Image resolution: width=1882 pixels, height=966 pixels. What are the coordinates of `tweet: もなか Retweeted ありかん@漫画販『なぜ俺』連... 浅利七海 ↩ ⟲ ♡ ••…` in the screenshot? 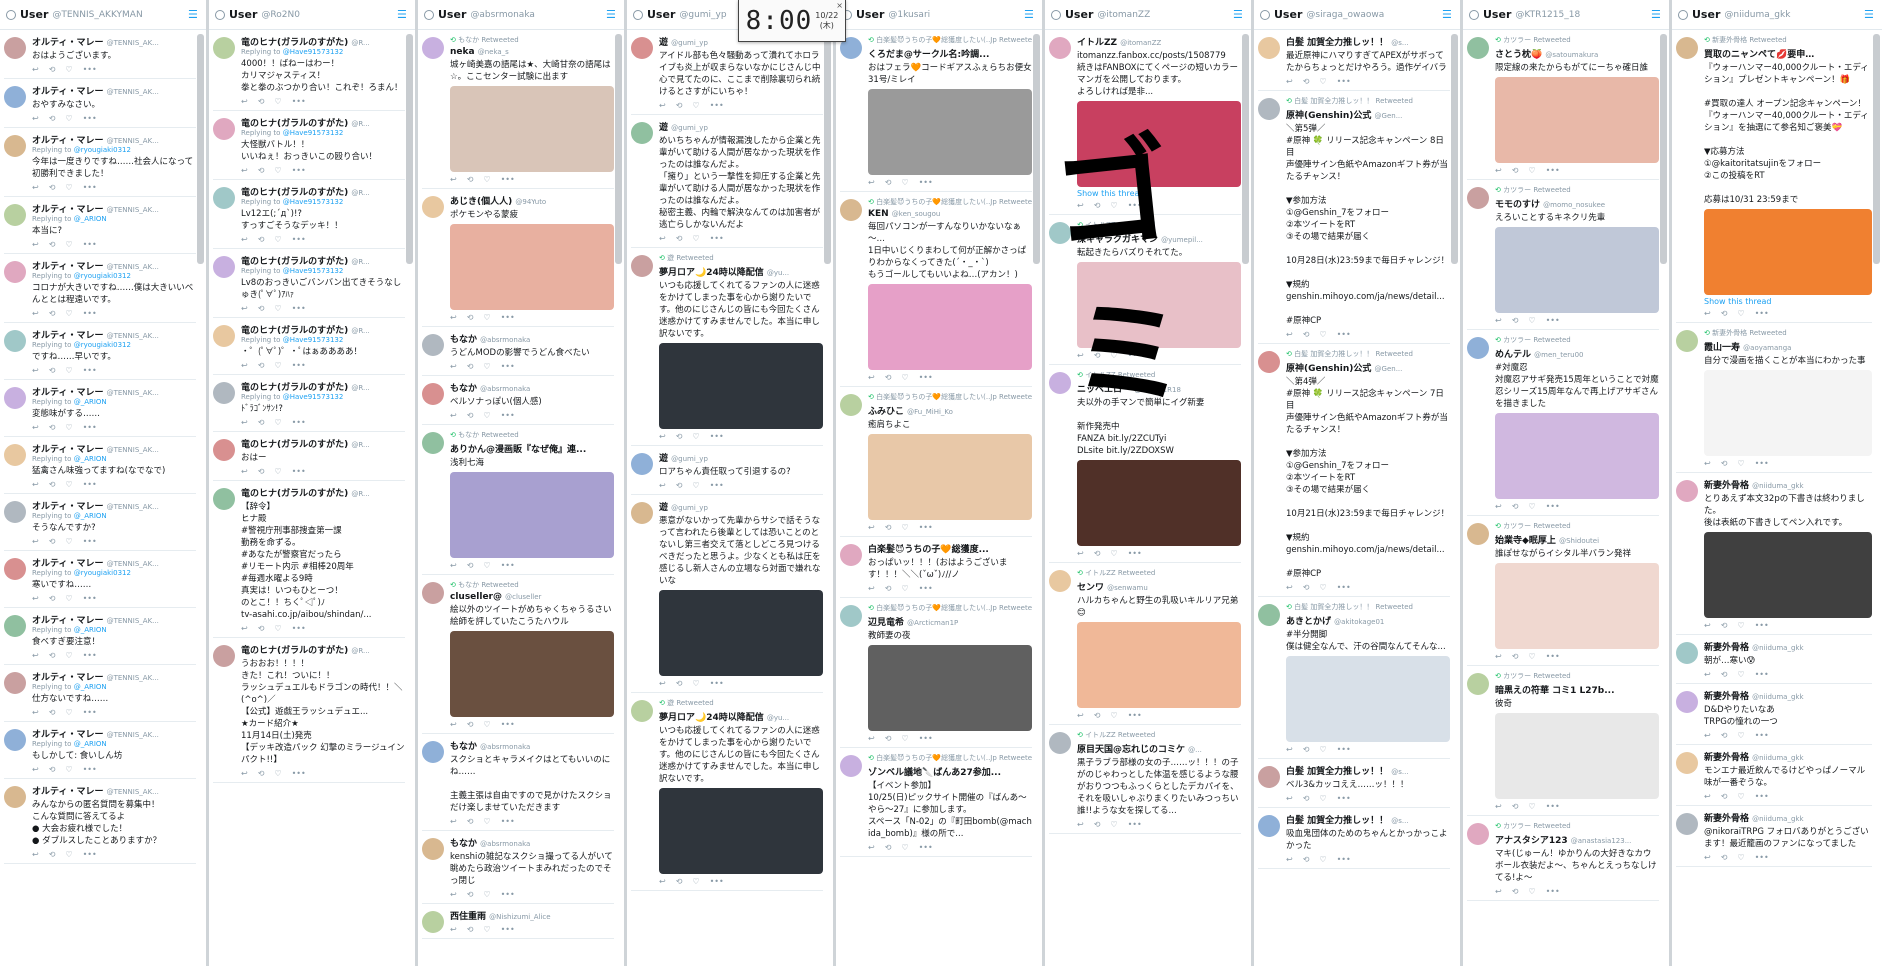 It's located at (518, 500).